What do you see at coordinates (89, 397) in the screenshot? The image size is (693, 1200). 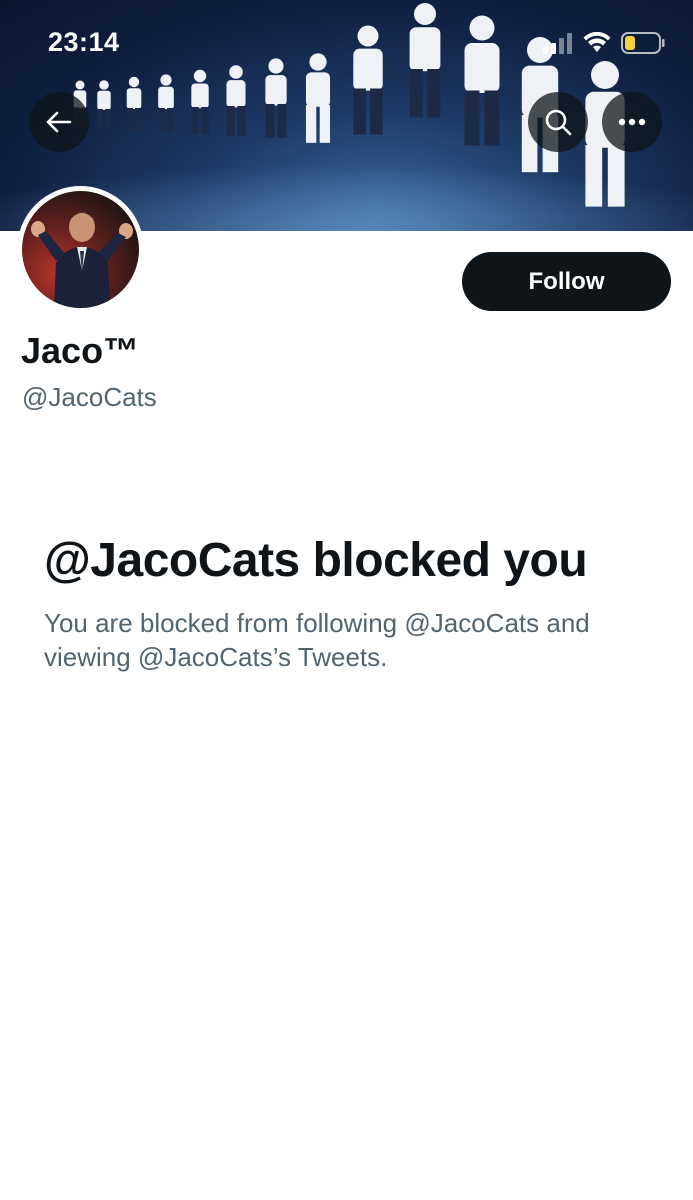 I see `profile-handle: @JacoCats` at bounding box center [89, 397].